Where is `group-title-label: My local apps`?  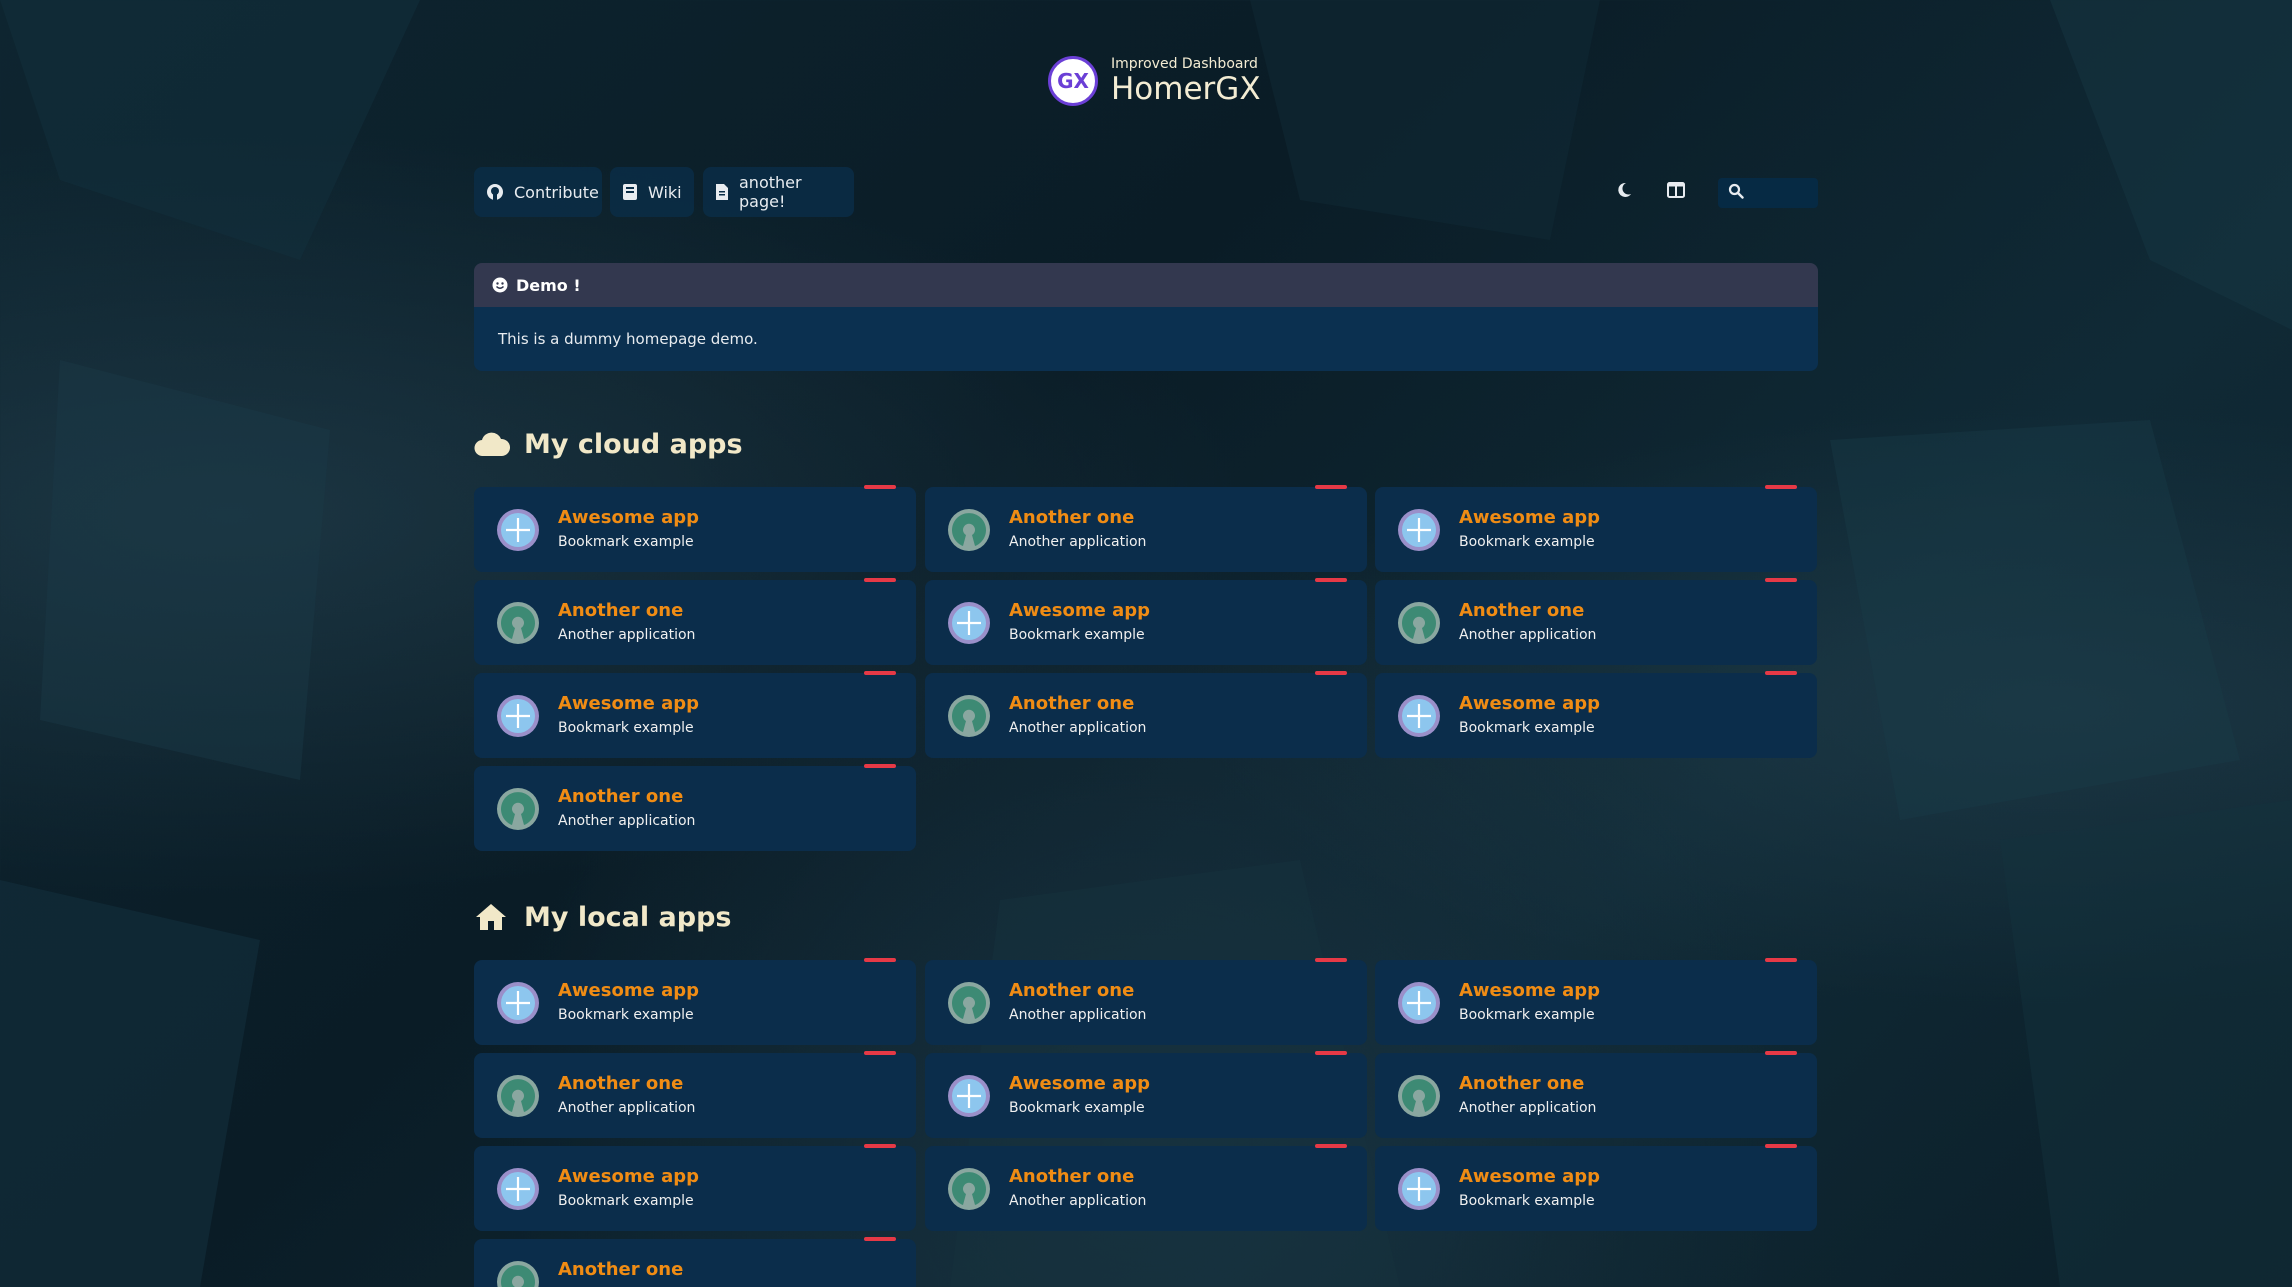
group-title-label: My local apps is located at coordinates (628, 917).